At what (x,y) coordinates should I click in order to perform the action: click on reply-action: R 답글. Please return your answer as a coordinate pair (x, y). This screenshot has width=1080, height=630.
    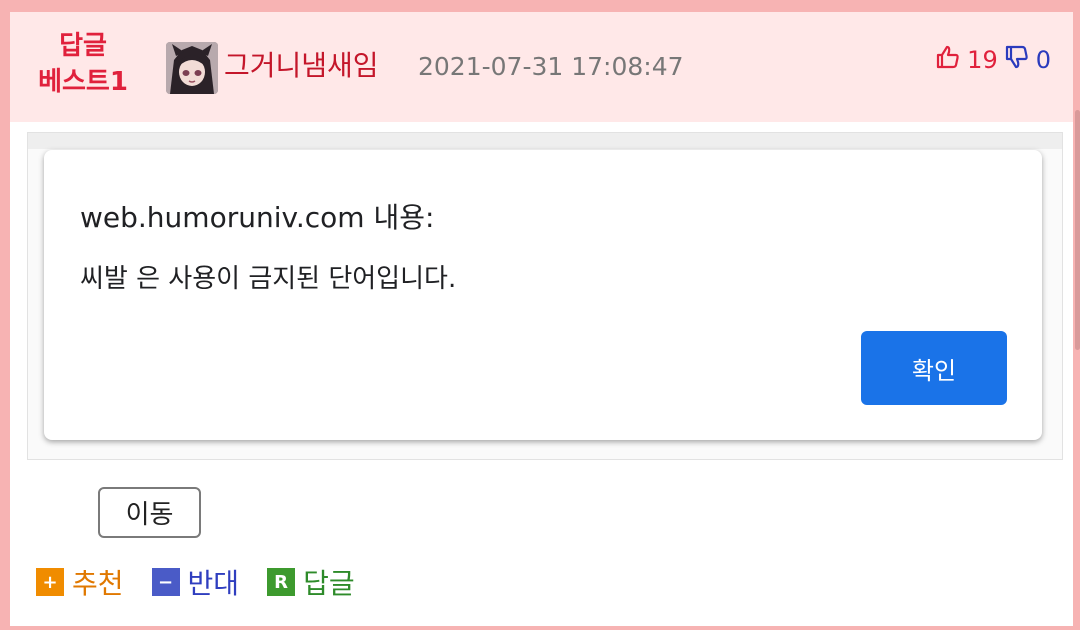
    Looking at the image, I should click on (311, 582).